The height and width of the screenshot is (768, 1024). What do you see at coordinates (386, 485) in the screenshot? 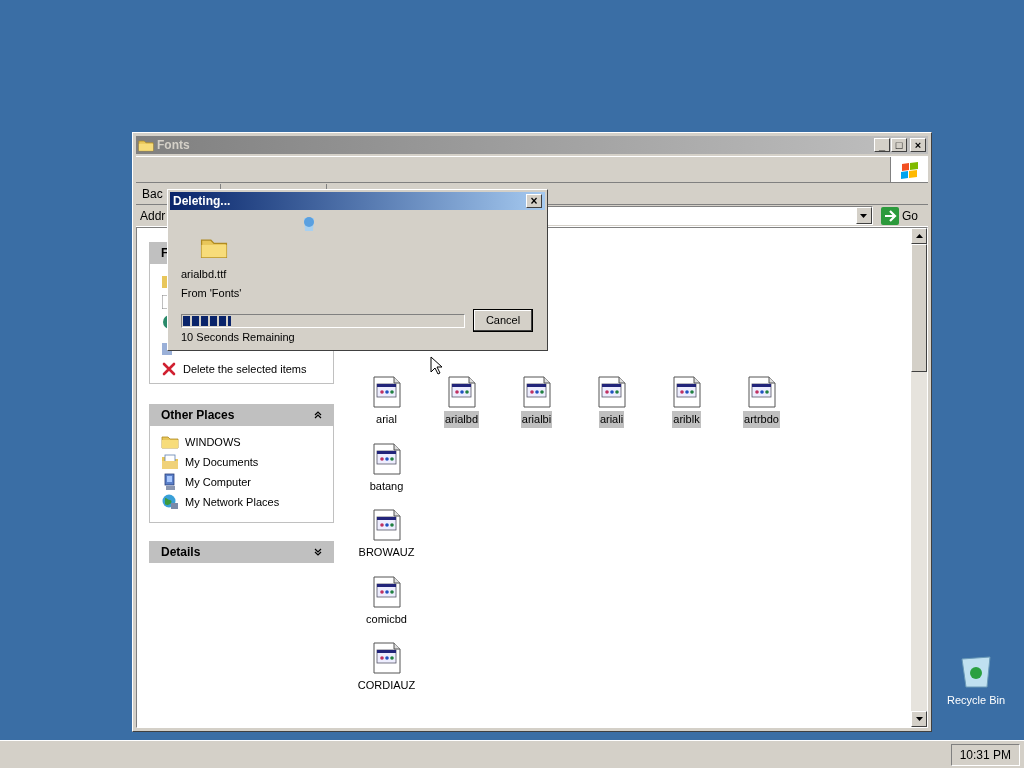
I see `file-name: batang` at bounding box center [386, 485].